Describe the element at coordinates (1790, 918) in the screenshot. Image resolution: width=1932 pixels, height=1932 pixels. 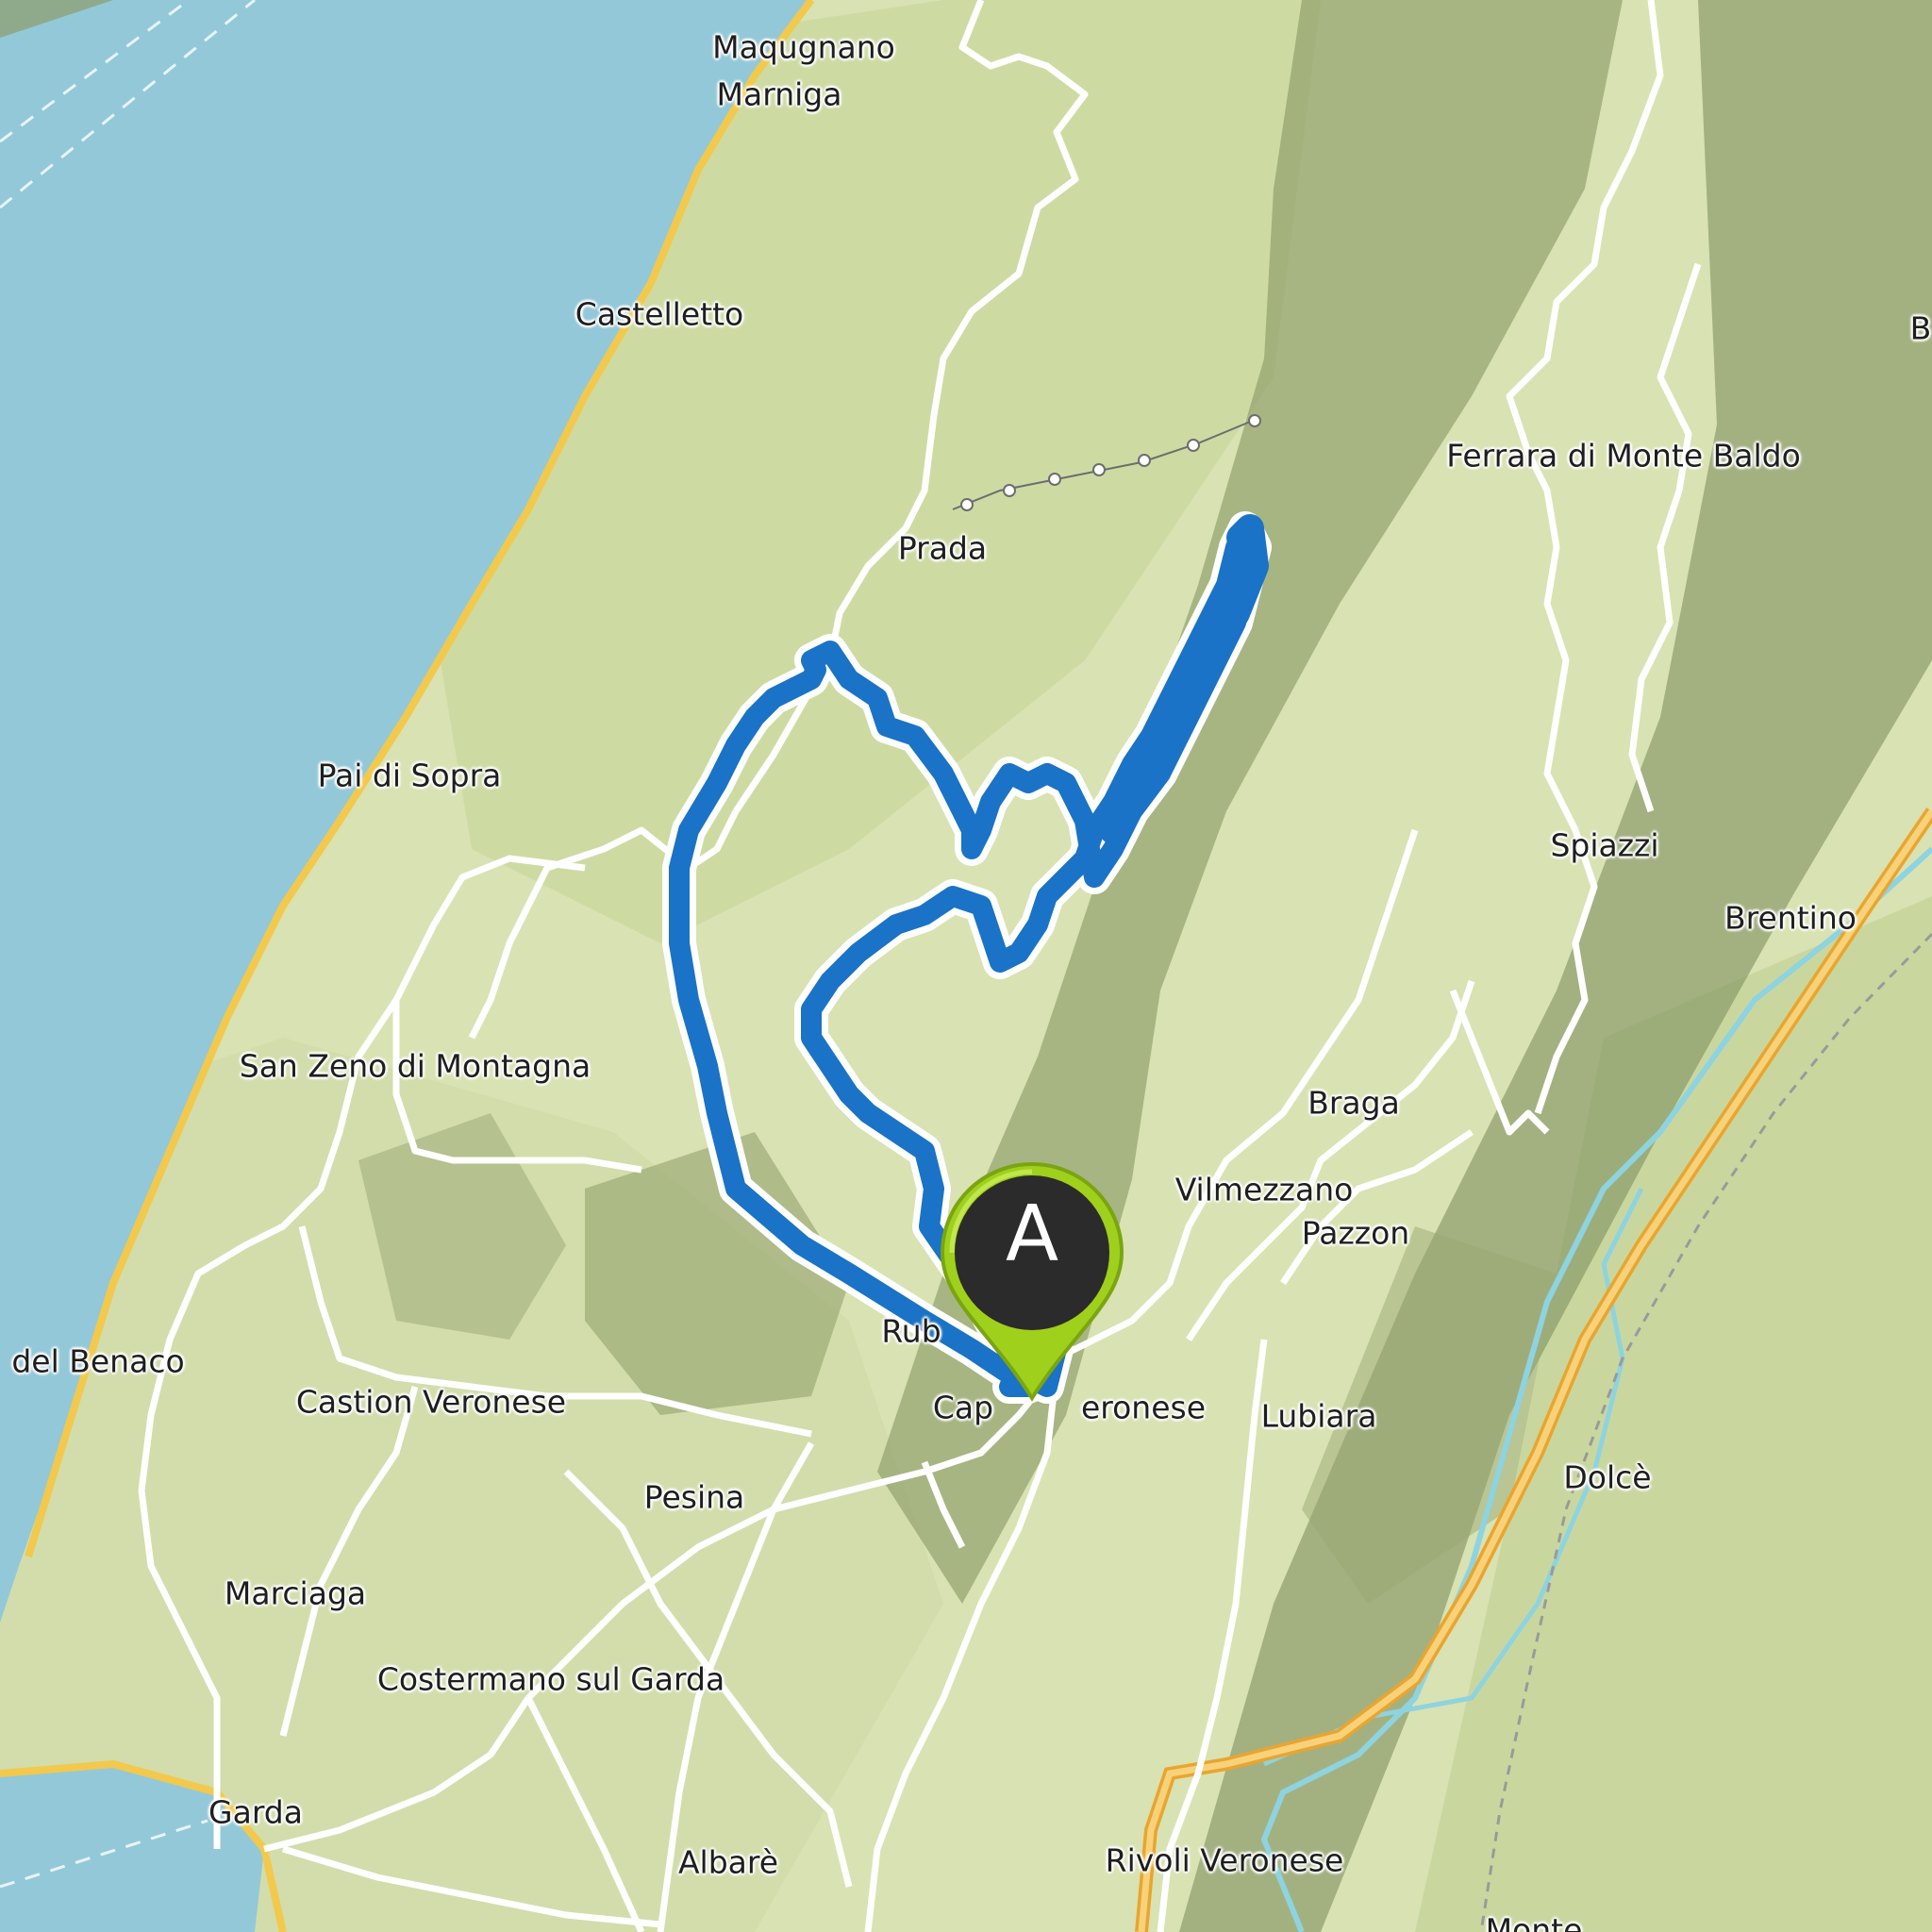
I see `place-label-brentino: Brentino` at that location.